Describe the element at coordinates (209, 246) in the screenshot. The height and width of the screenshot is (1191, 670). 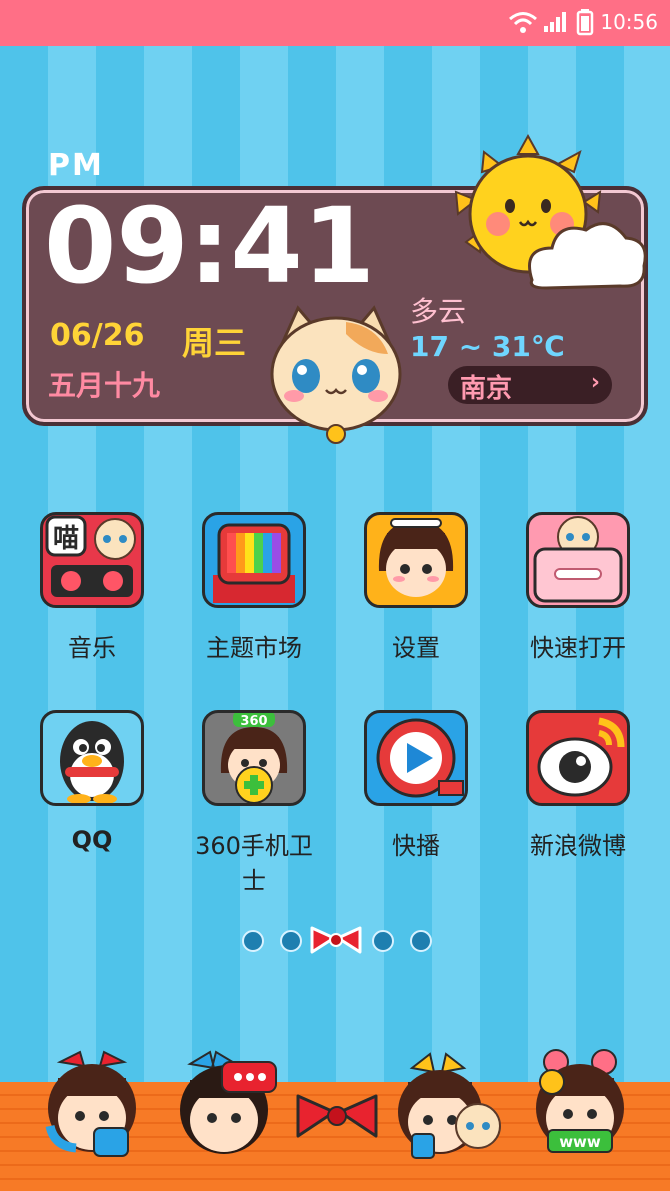
I see `clock-time: 09:41` at that location.